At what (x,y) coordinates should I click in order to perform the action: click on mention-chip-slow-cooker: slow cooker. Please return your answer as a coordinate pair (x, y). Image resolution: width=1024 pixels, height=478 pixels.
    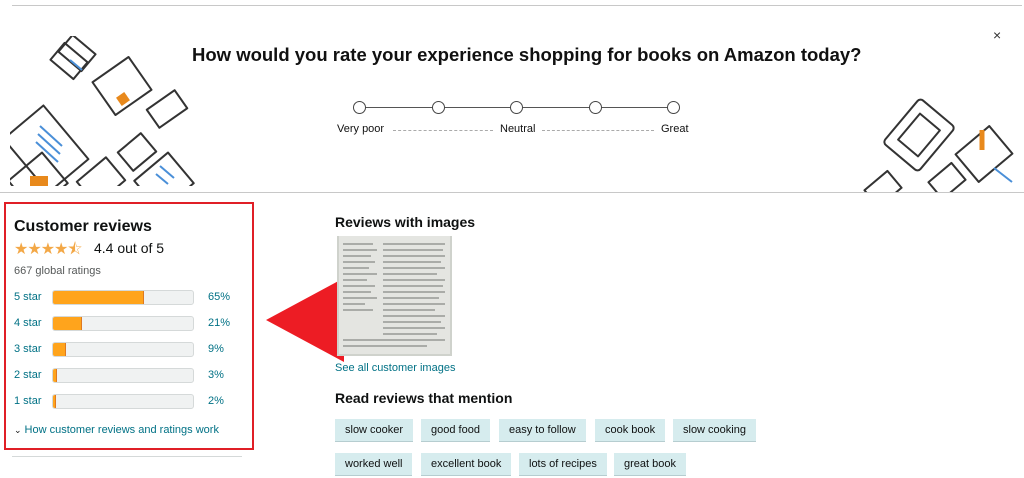
    Looking at the image, I should click on (374, 430).